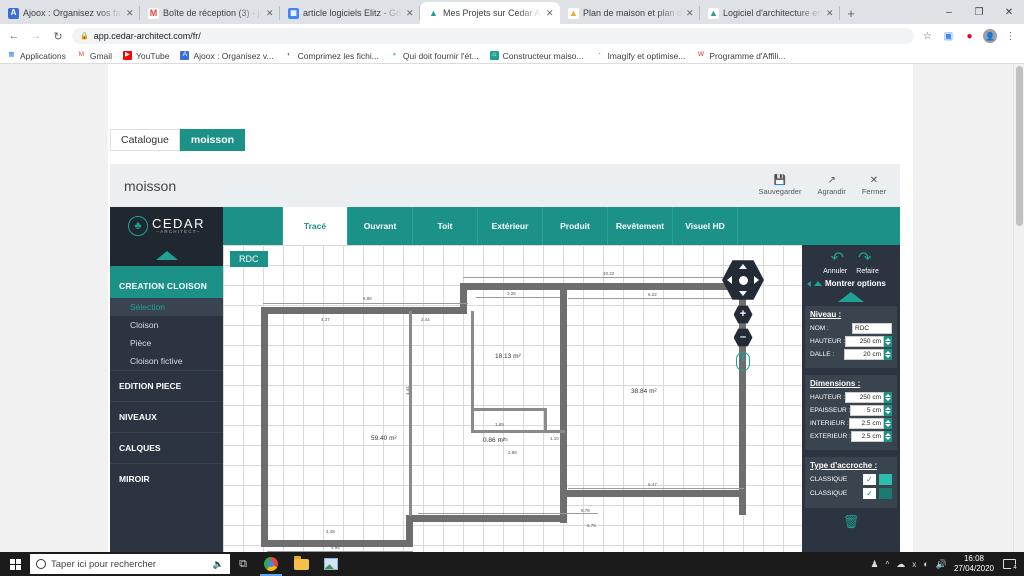 This screenshot has height=576, width=1024. What do you see at coordinates (166, 416) in the screenshot?
I see `sidebar-item-niveaux: NIVEAUX` at bounding box center [166, 416].